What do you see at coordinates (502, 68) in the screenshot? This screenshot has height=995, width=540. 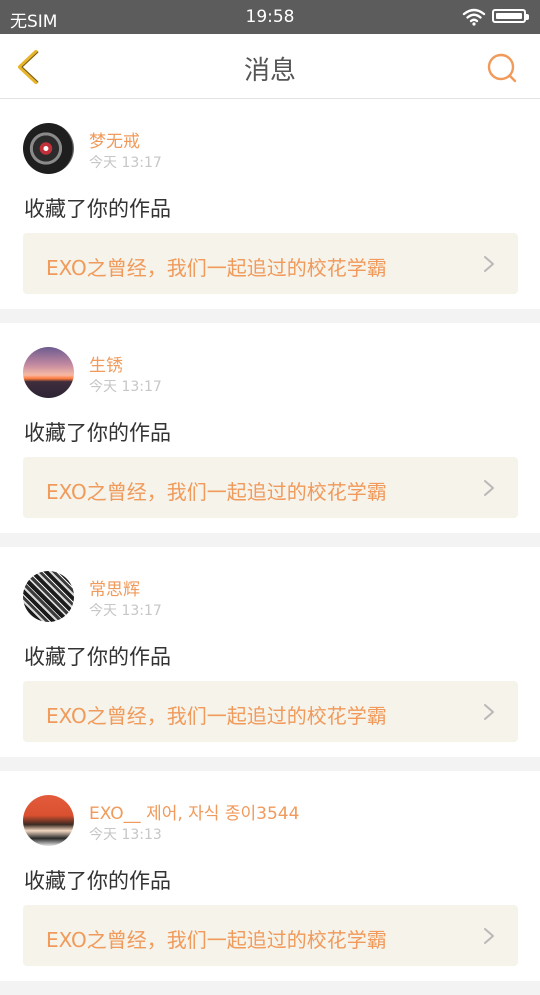 I see `search-icon` at bounding box center [502, 68].